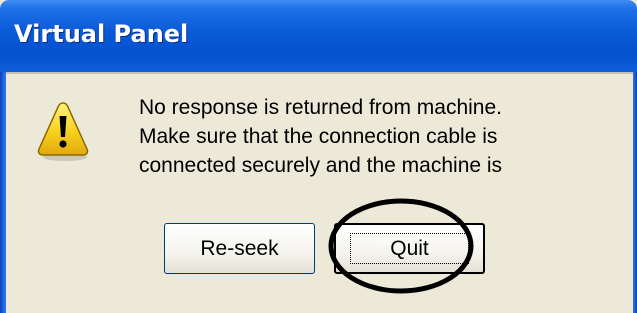 The height and width of the screenshot is (313, 637). I want to click on window-border-left, so click(3, 192).